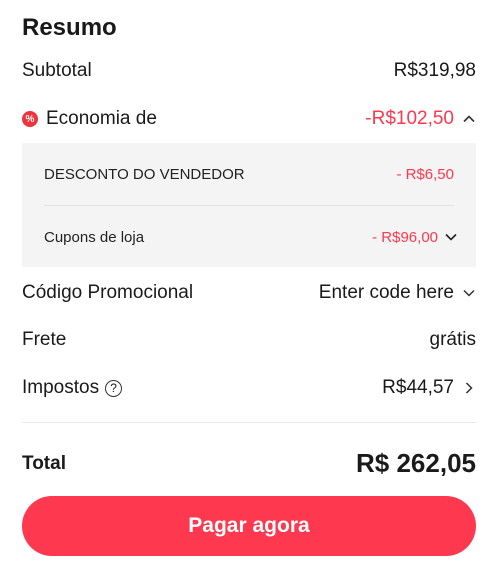 This screenshot has height=562, width=500. What do you see at coordinates (249, 422) in the screenshot?
I see `summary-divider` at bounding box center [249, 422].